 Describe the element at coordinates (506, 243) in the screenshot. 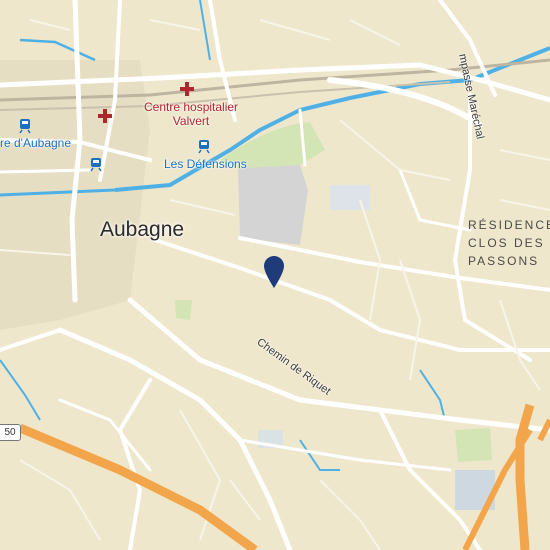

I see `district-label-line2: CLOS DES` at that location.